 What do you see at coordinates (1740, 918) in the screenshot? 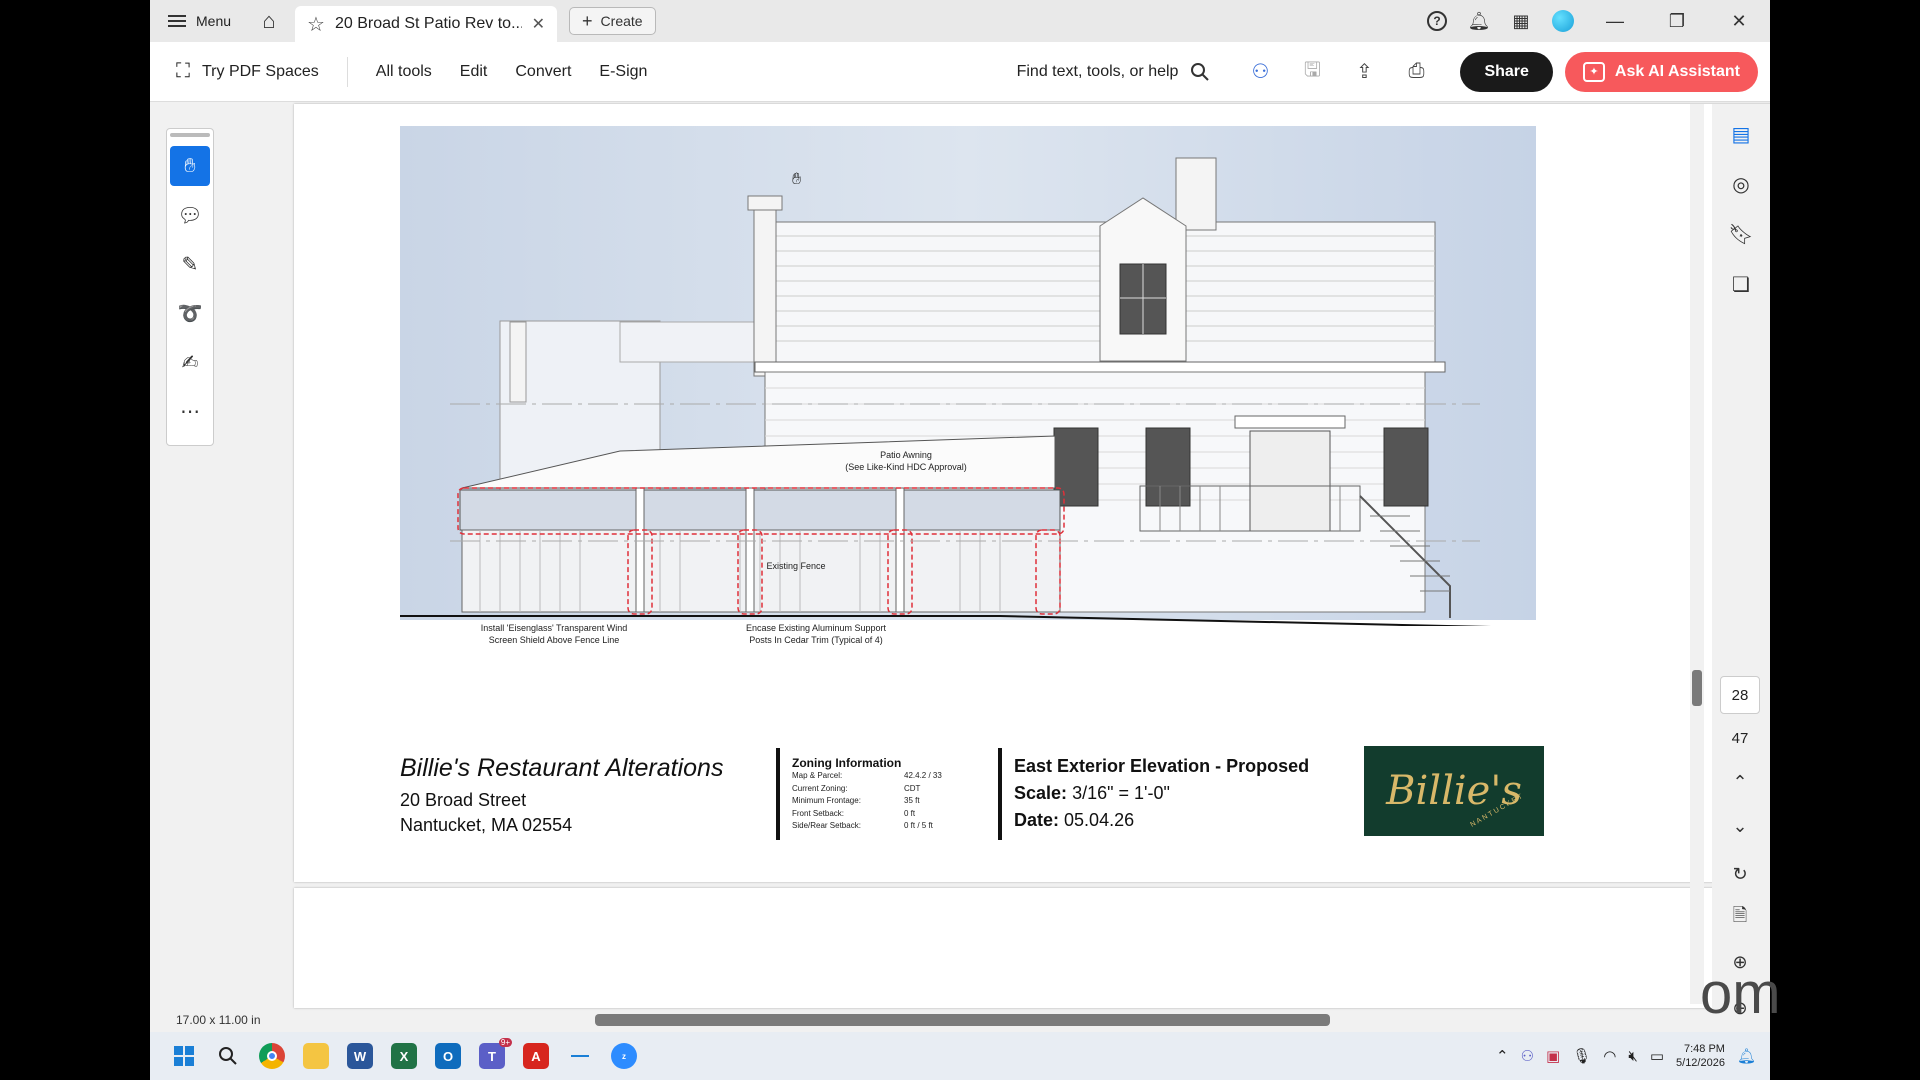
I see `fit-page-icon: 🗎︎` at bounding box center [1740, 918].